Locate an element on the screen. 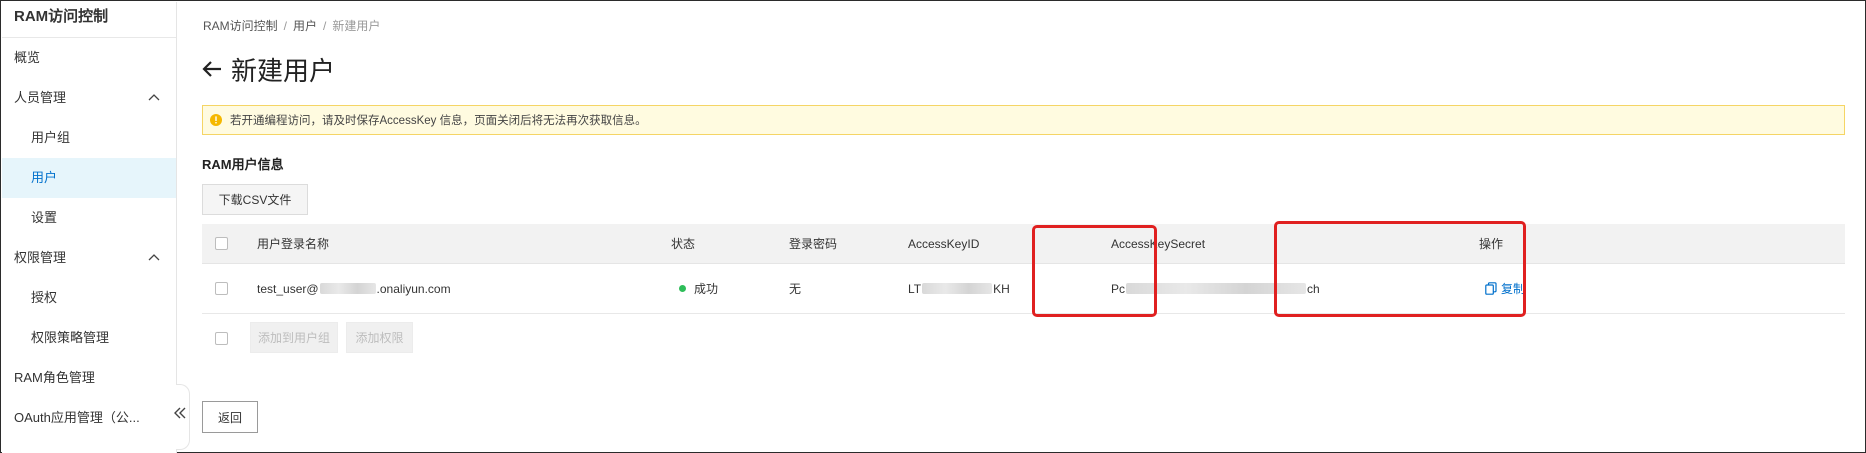 The image size is (1866, 453). breadcrumb-link: RAM访问控制 is located at coordinates (240, 26).